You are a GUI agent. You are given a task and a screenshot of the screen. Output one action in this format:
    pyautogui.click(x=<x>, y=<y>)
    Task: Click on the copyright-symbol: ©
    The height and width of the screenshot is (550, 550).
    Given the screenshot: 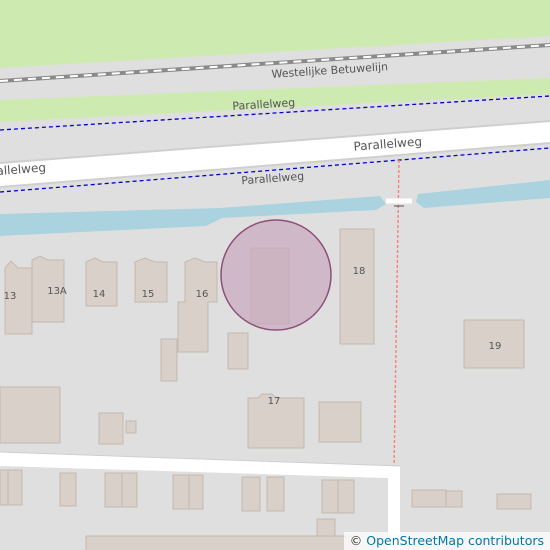 What is the action you would take?
    pyautogui.click(x=356, y=540)
    